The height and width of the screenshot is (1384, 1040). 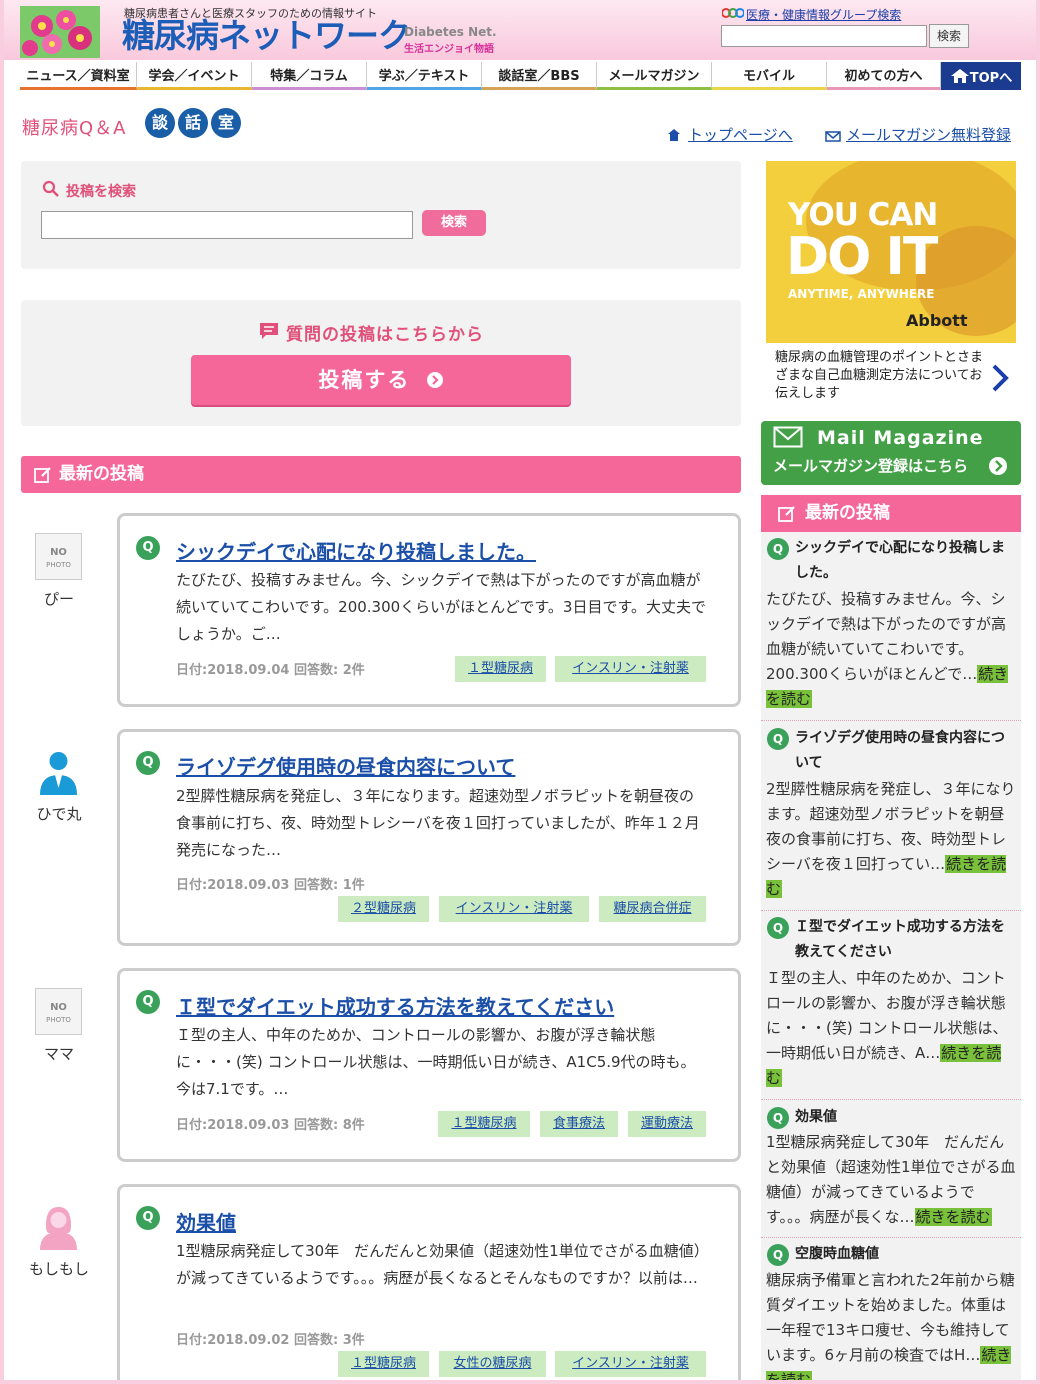 I want to click on post-meta: 日付:2018.09.03 回答数: 1件, so click(x=270, y=885).